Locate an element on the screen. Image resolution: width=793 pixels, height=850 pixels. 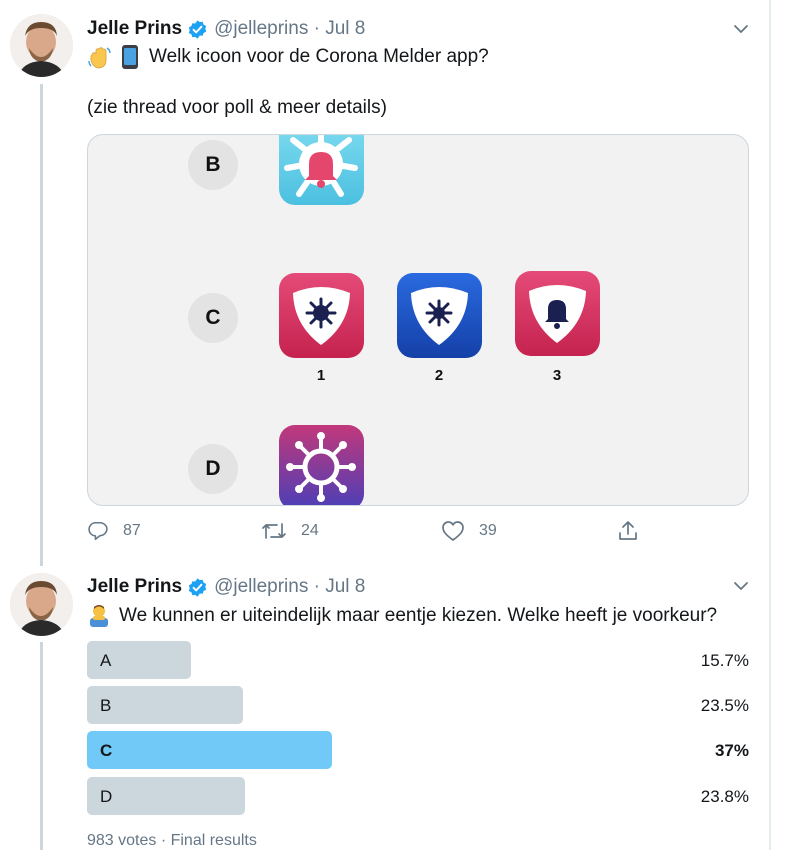
poll-option-percent: 23.5% is located at coordinates (724, 705).